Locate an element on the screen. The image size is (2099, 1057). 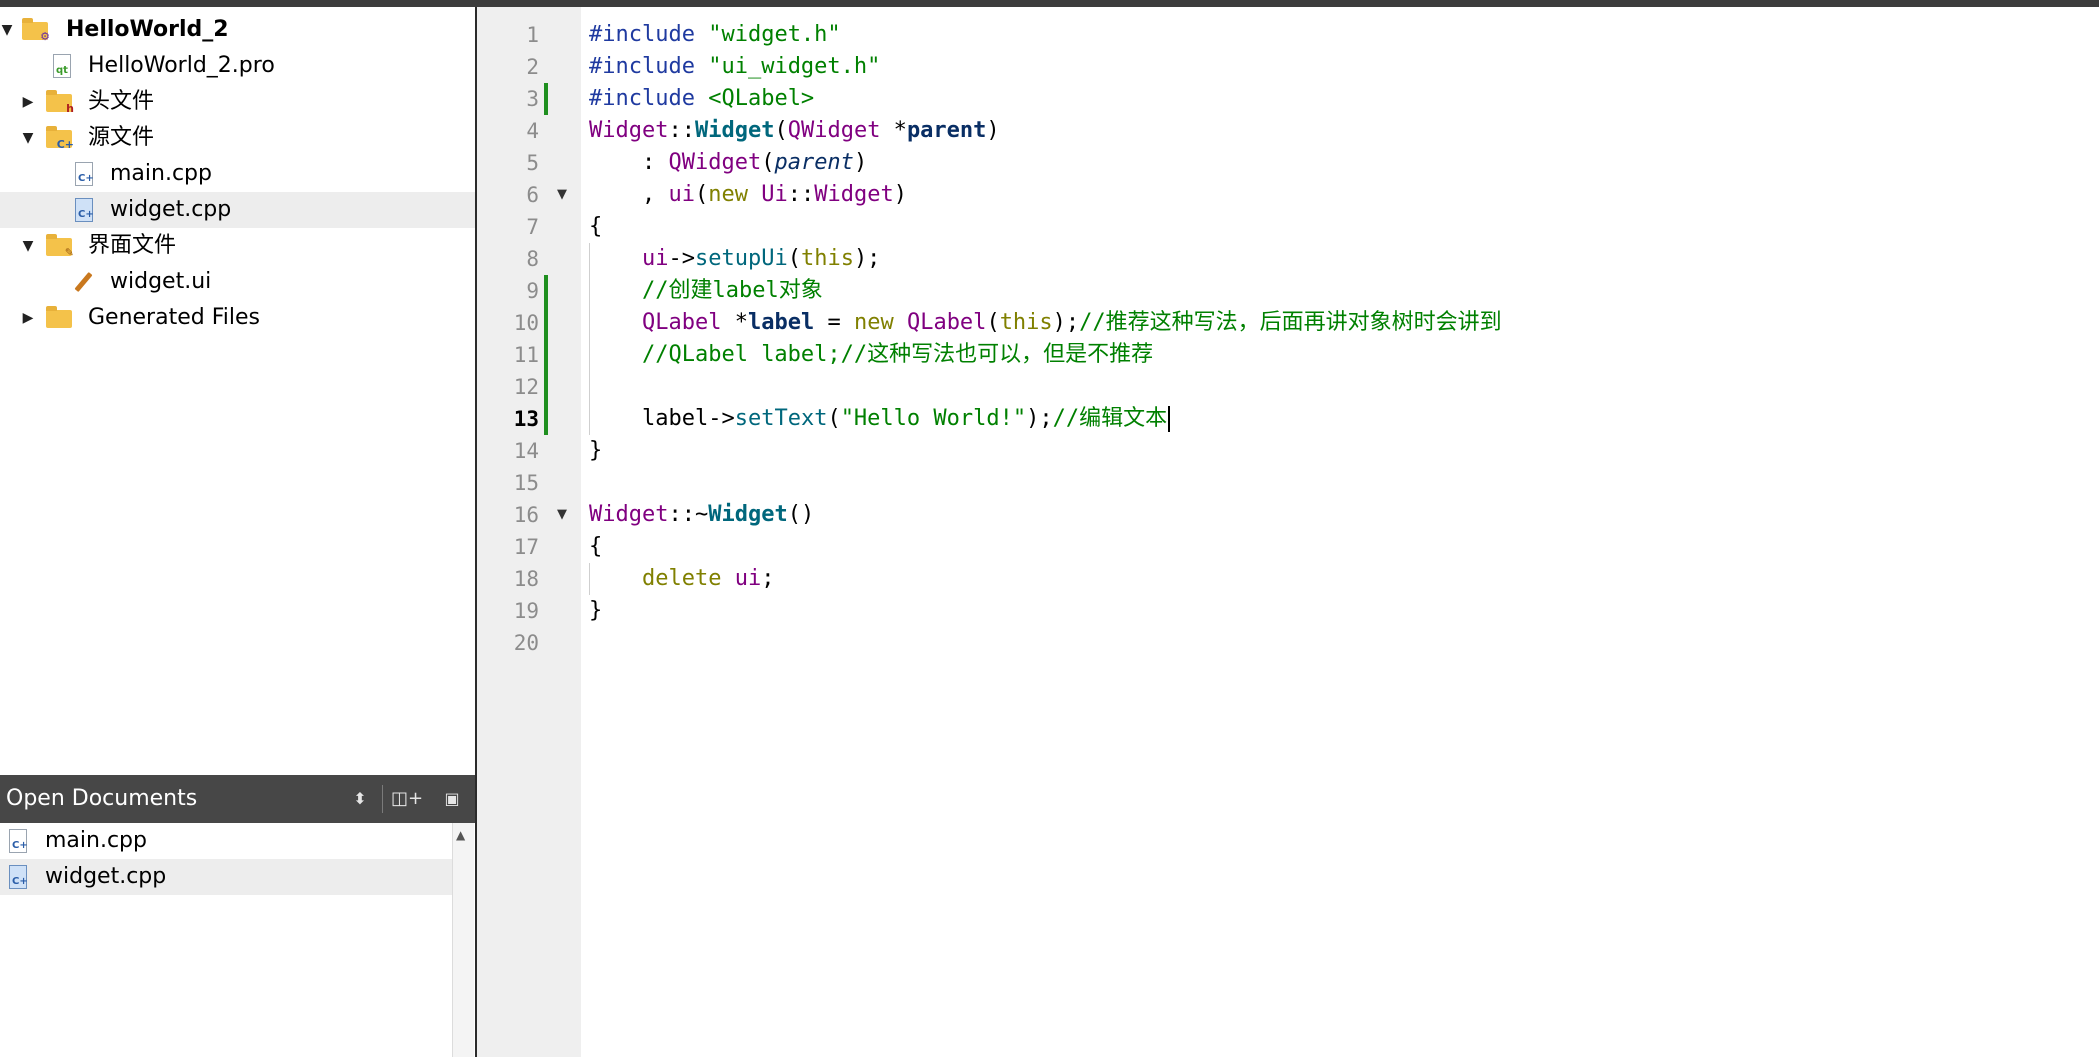
line-number: 20 is located at coordinates (526, 643).